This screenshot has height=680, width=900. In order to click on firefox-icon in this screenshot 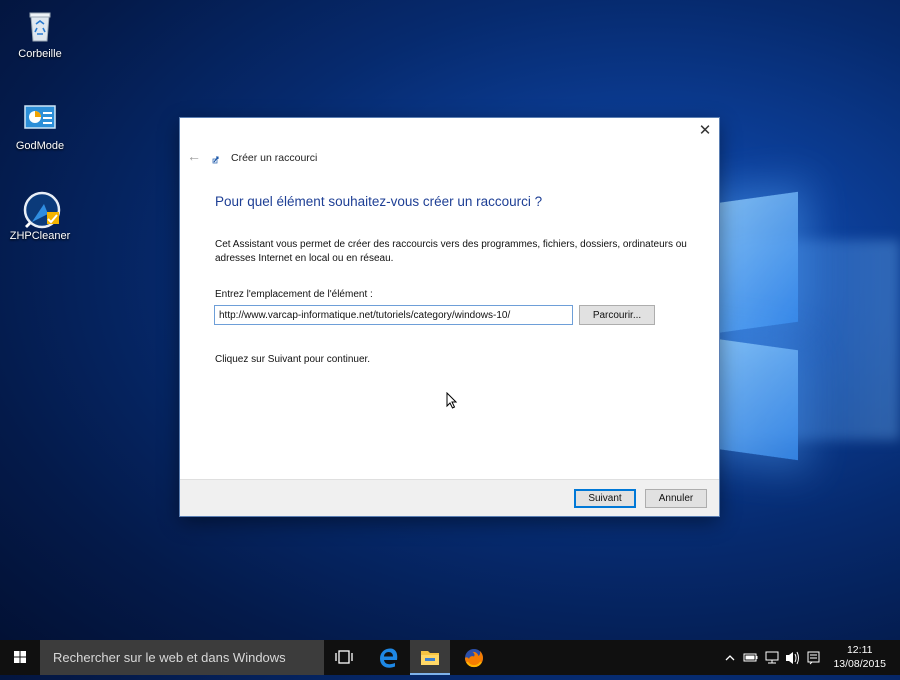, I will do `click(474, 658)`.